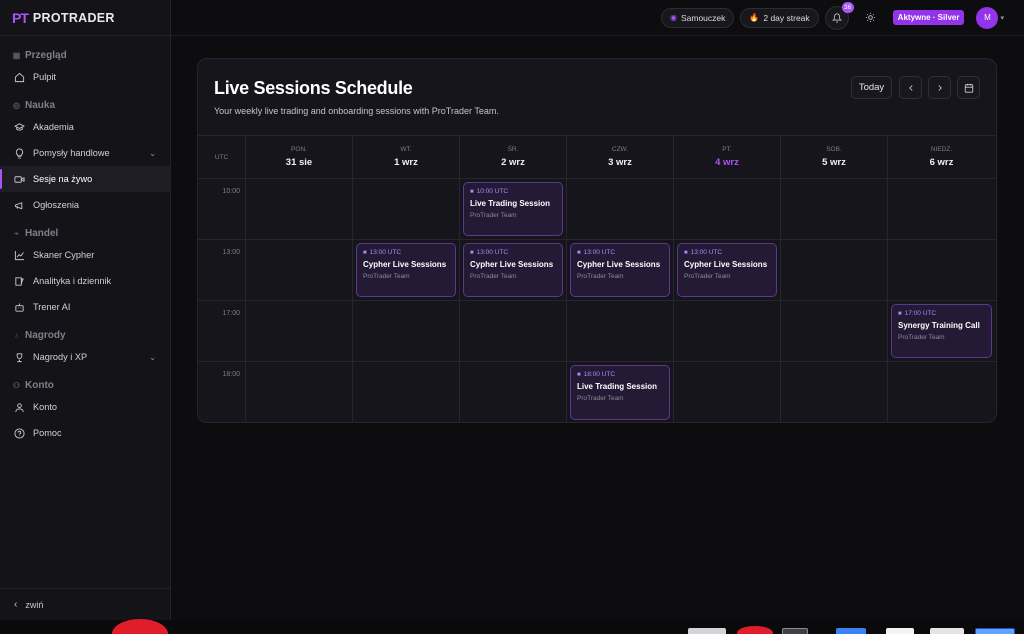 This screenshot has width=1024, height=634. I want to click on graduation-cap-icon, so click(19, 127).